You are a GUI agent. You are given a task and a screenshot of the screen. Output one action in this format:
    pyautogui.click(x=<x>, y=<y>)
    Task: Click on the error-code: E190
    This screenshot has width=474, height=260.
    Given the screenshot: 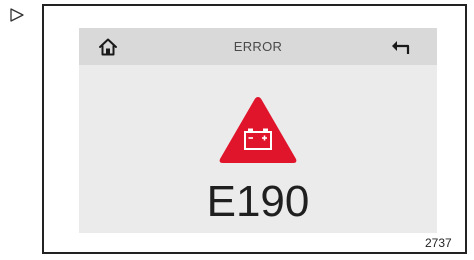 What is the action you would take?
    pyautogui.click(x=258, y=201)
    